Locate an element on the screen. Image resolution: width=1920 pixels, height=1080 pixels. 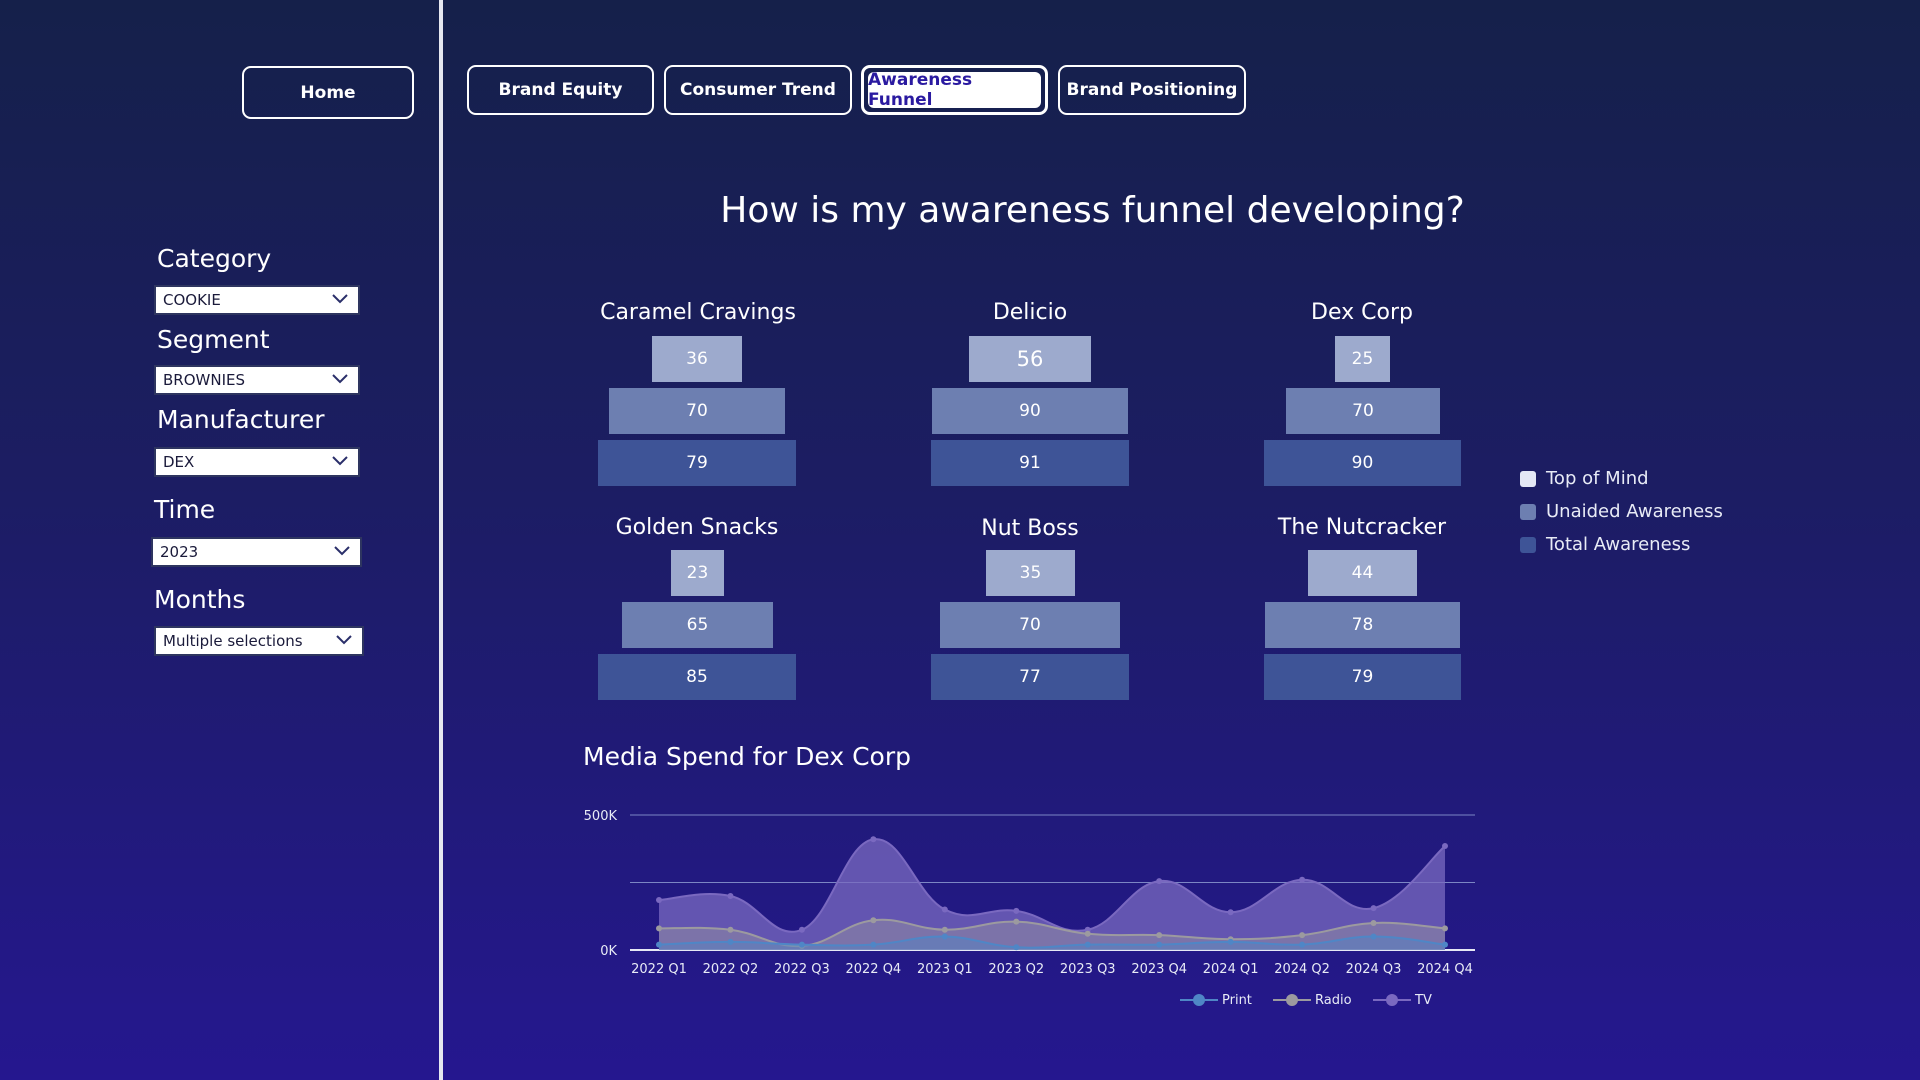
category-dropdown: COOKIE is located at coordinates (257, 300).